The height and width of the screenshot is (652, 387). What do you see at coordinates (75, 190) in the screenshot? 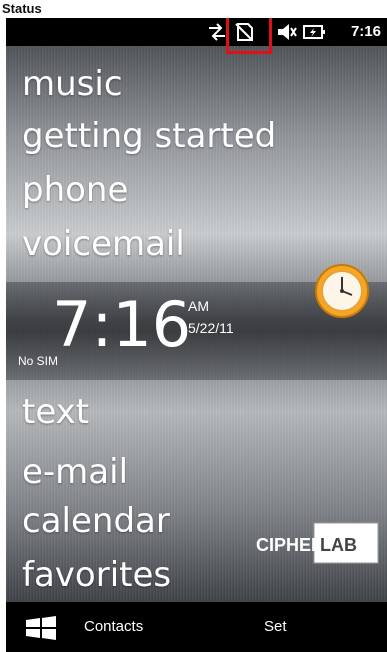
I see `menu-item-phone: phone` at bounding box center [75, 190].